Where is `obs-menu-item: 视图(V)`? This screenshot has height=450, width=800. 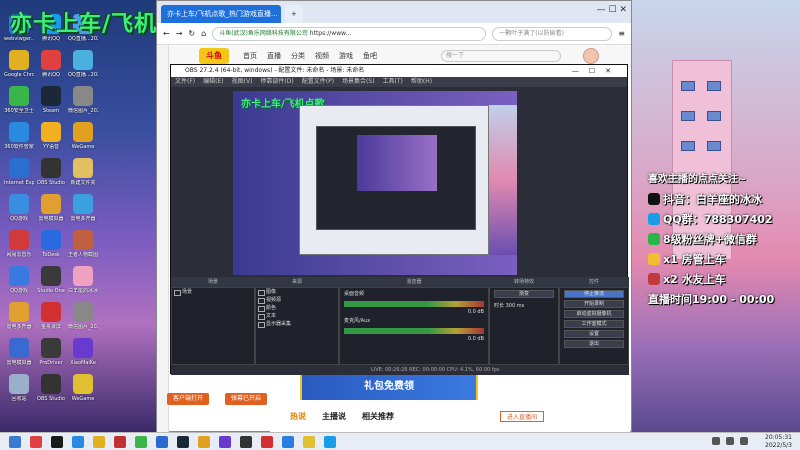
obs-menu-item: 视图(V) is located at coordinates (242, 82).